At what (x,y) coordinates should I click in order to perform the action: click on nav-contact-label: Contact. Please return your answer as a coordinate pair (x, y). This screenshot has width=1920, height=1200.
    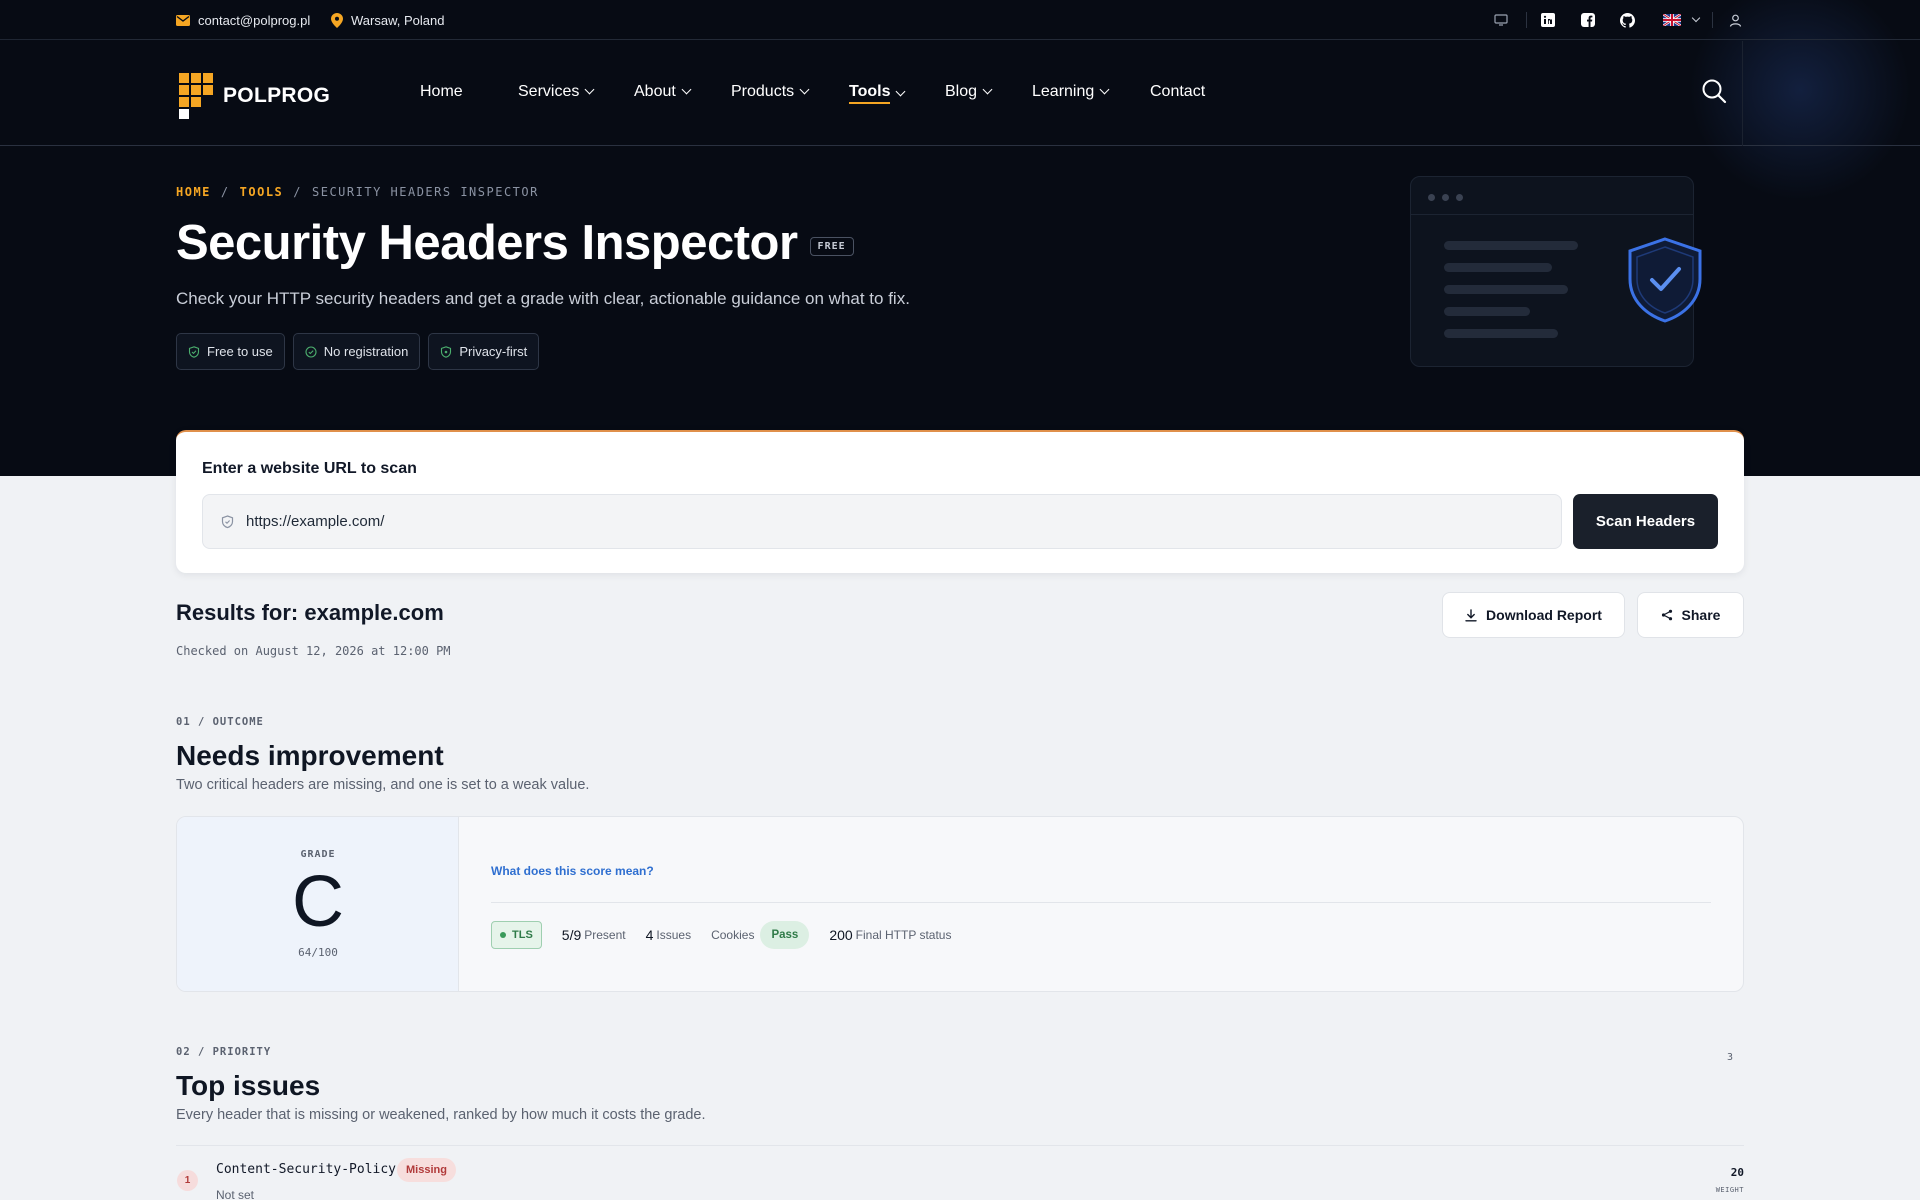
    Looking at the image, I should click on (1178, 91).